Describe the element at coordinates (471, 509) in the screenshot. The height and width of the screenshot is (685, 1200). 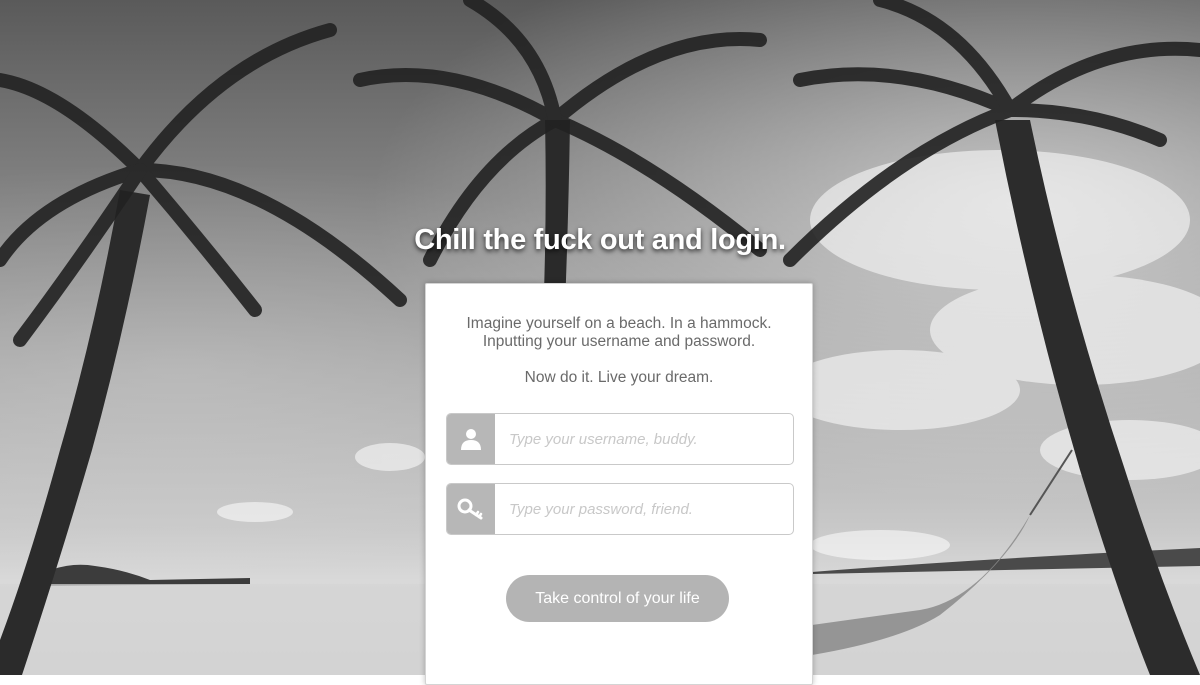
I see `key-icon` at that location.